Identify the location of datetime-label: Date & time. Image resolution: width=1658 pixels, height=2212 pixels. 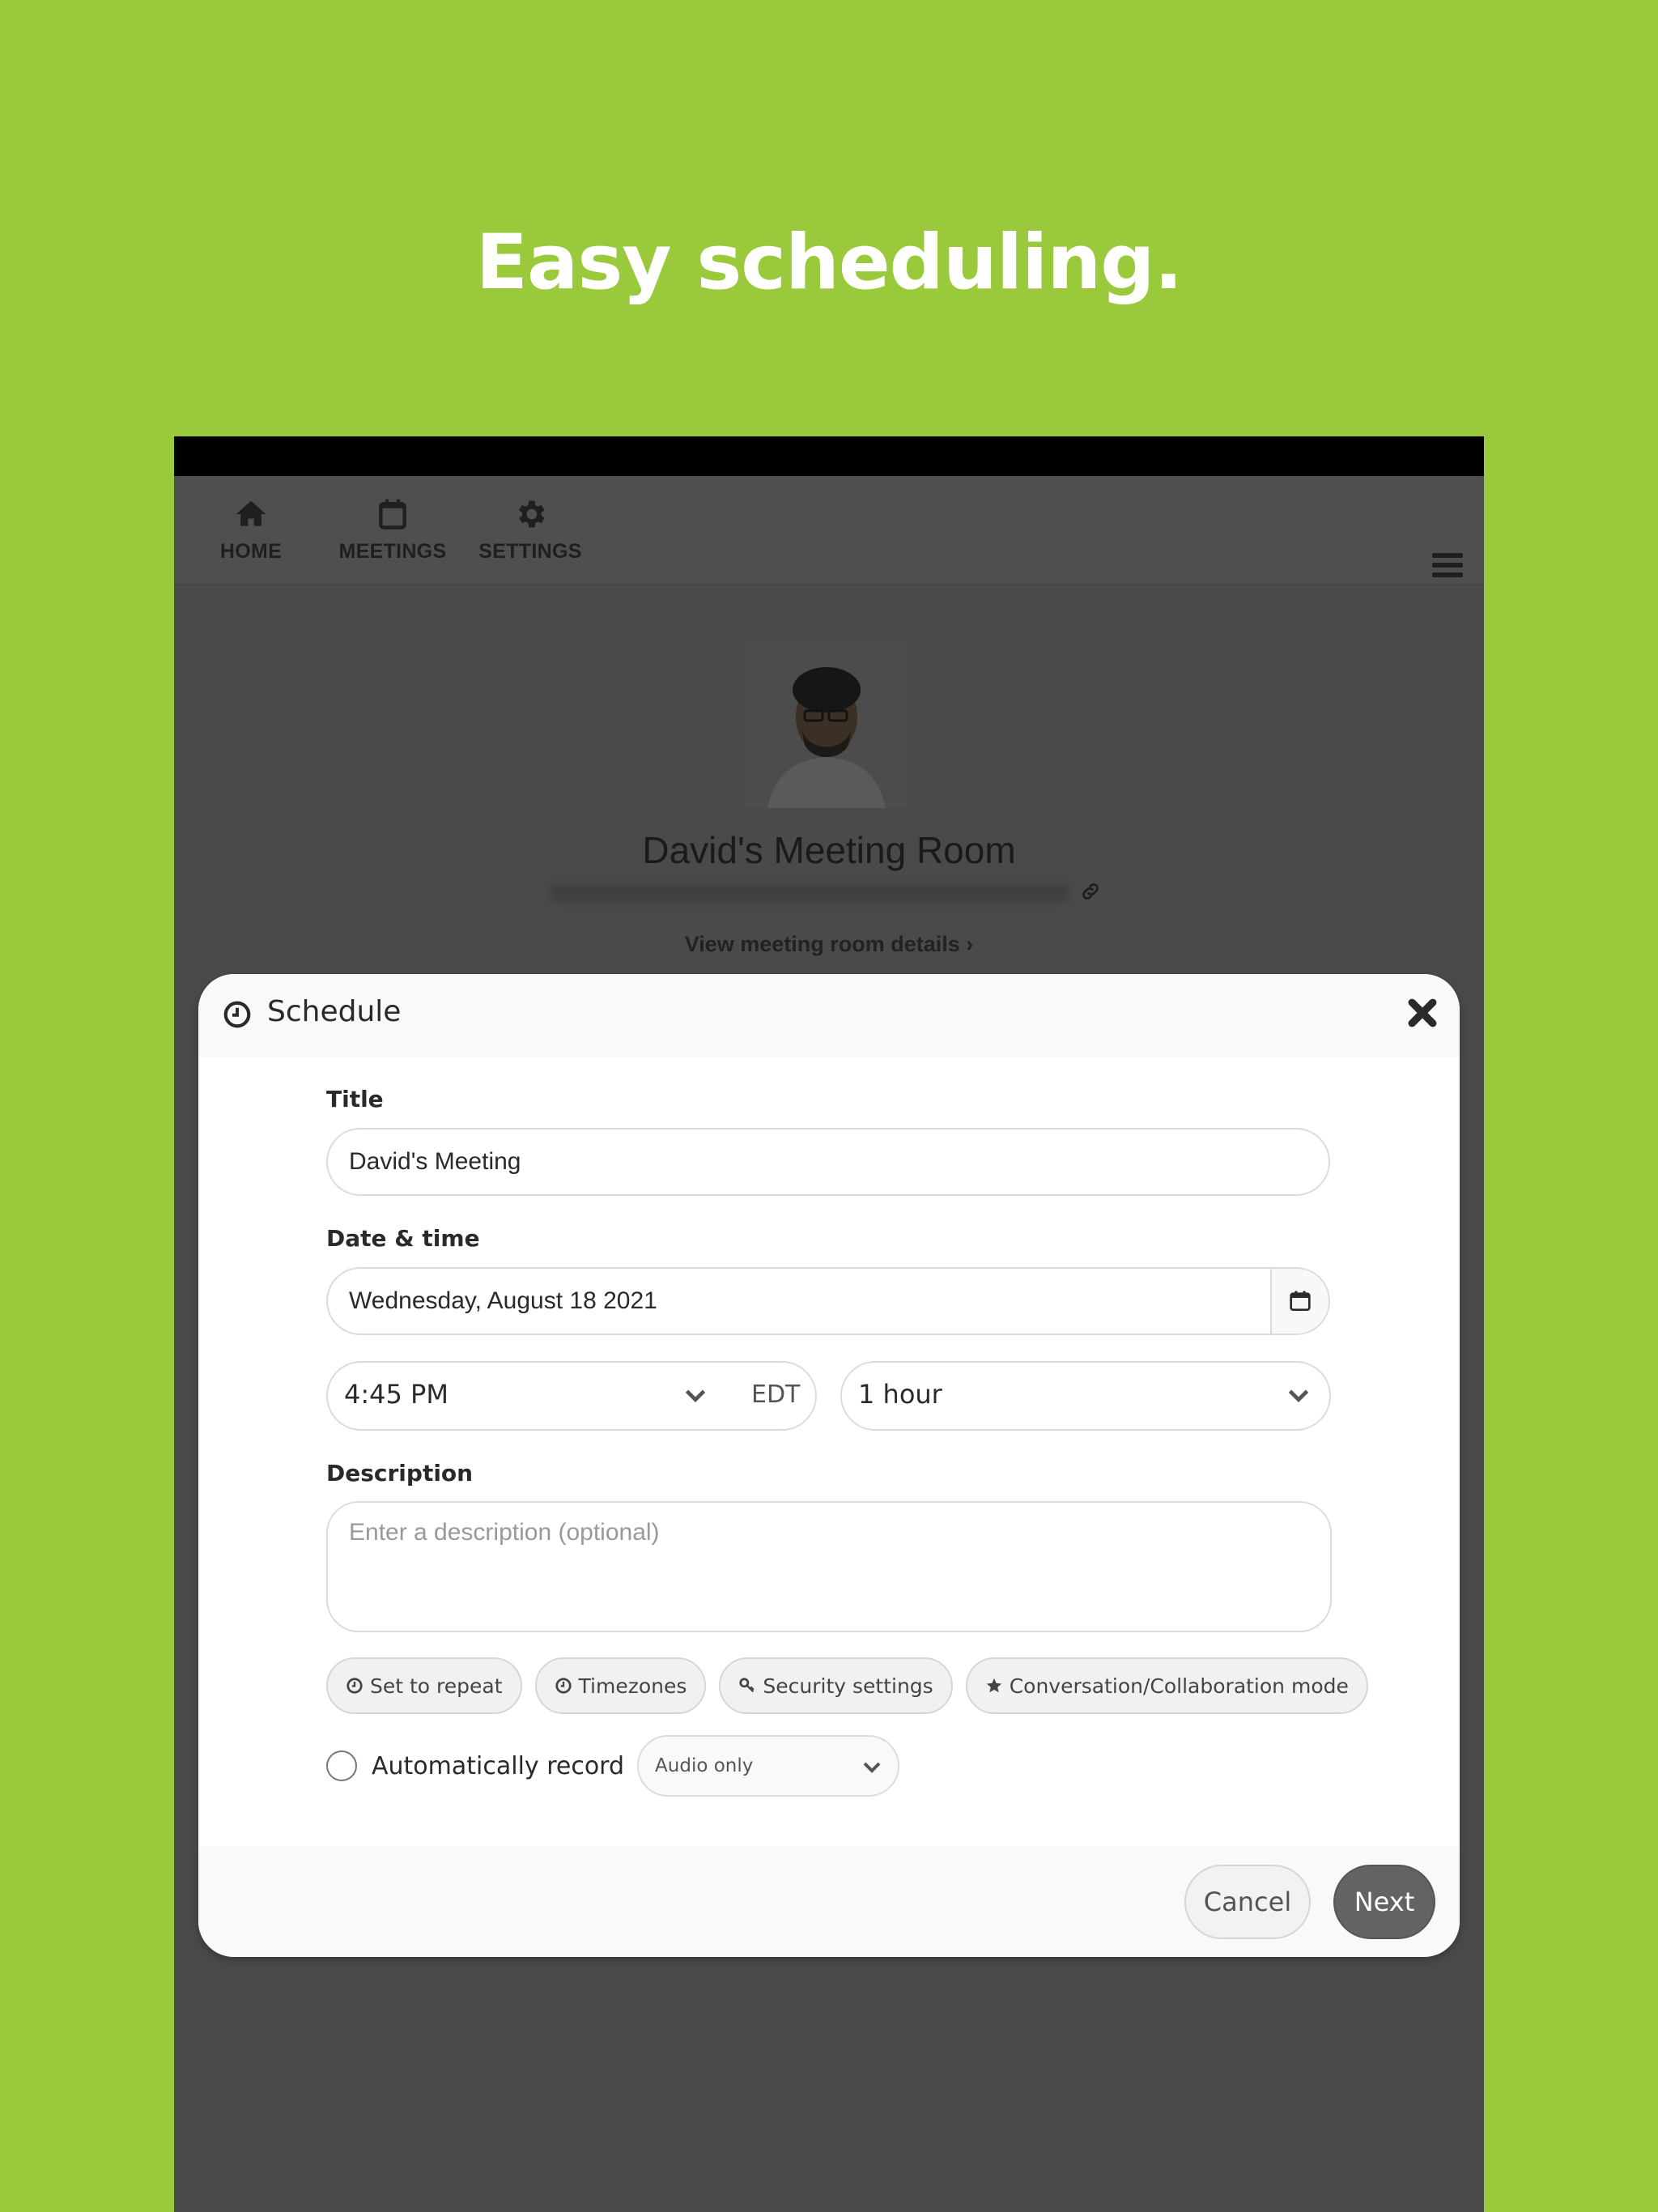
(403, 1238).